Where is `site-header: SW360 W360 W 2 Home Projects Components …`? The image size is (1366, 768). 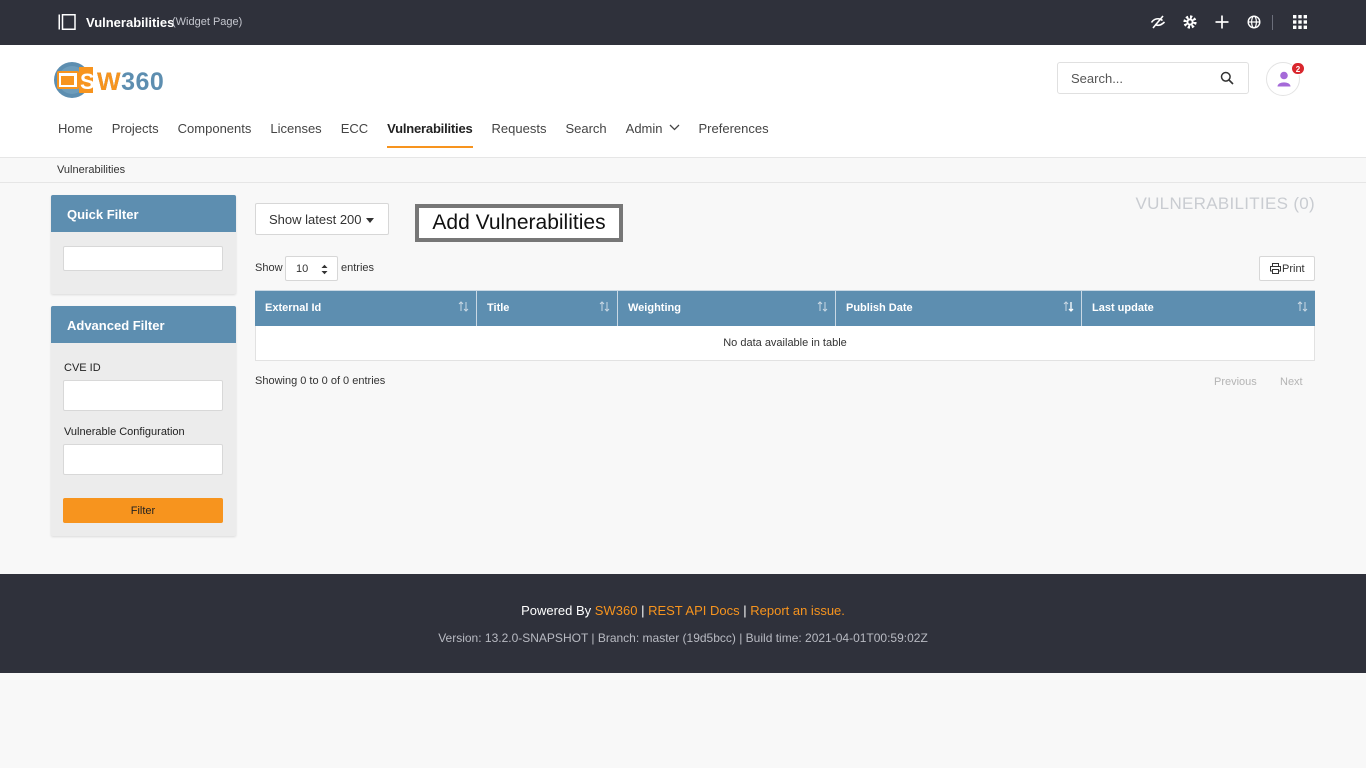
site-header: SW360 W360 W 2 Home Projects Components … is located at coordinates (683, 101).